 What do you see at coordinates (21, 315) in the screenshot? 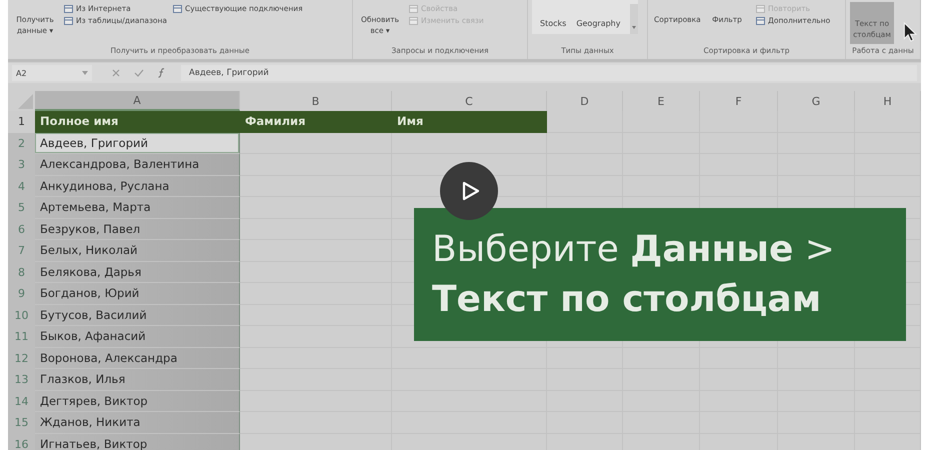
I see `row-header: 10` at bounding box center [21, 315].